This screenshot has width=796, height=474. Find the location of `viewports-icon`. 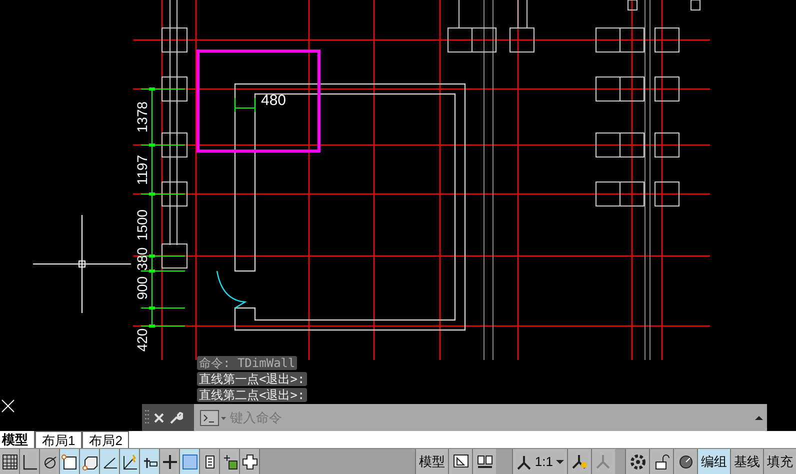

viewports-icon is located at coordinates (484, 461).